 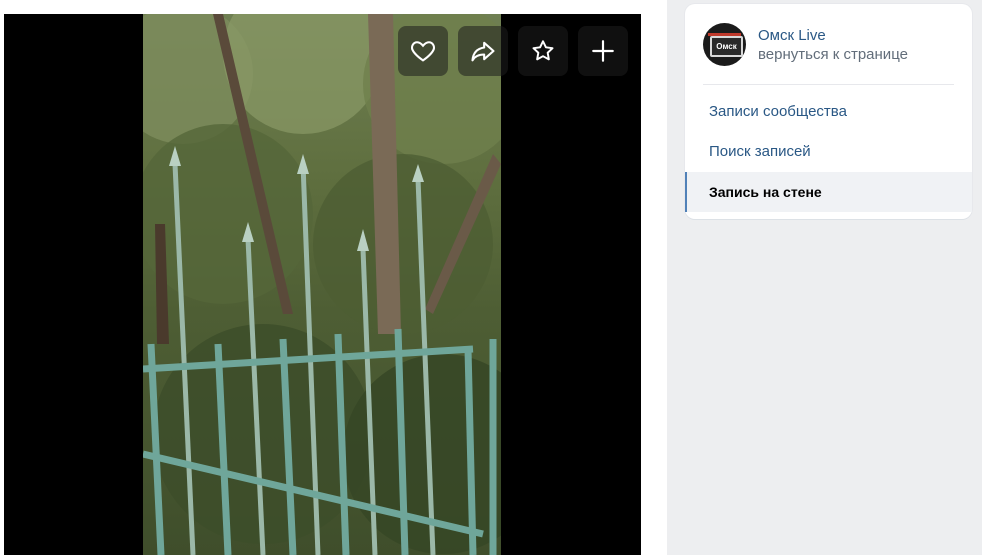 I want to click on omsk-logo: Омск, so click(x=726, y=46).